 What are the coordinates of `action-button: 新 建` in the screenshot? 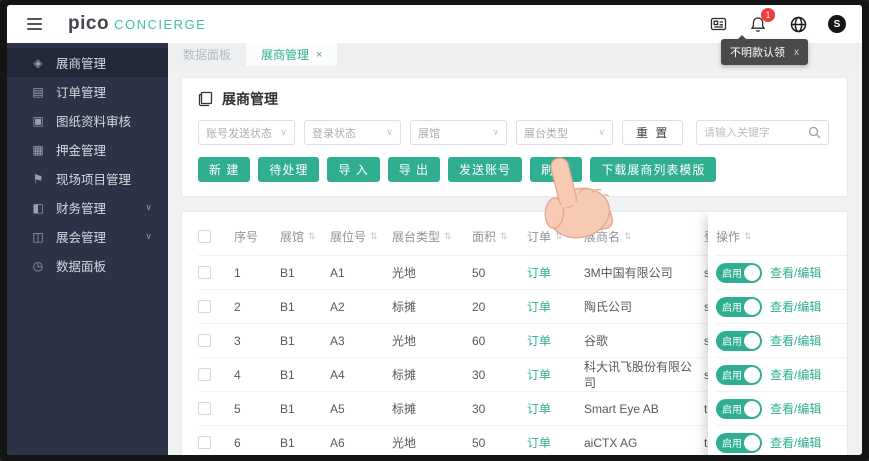 It's located at (224, 169).